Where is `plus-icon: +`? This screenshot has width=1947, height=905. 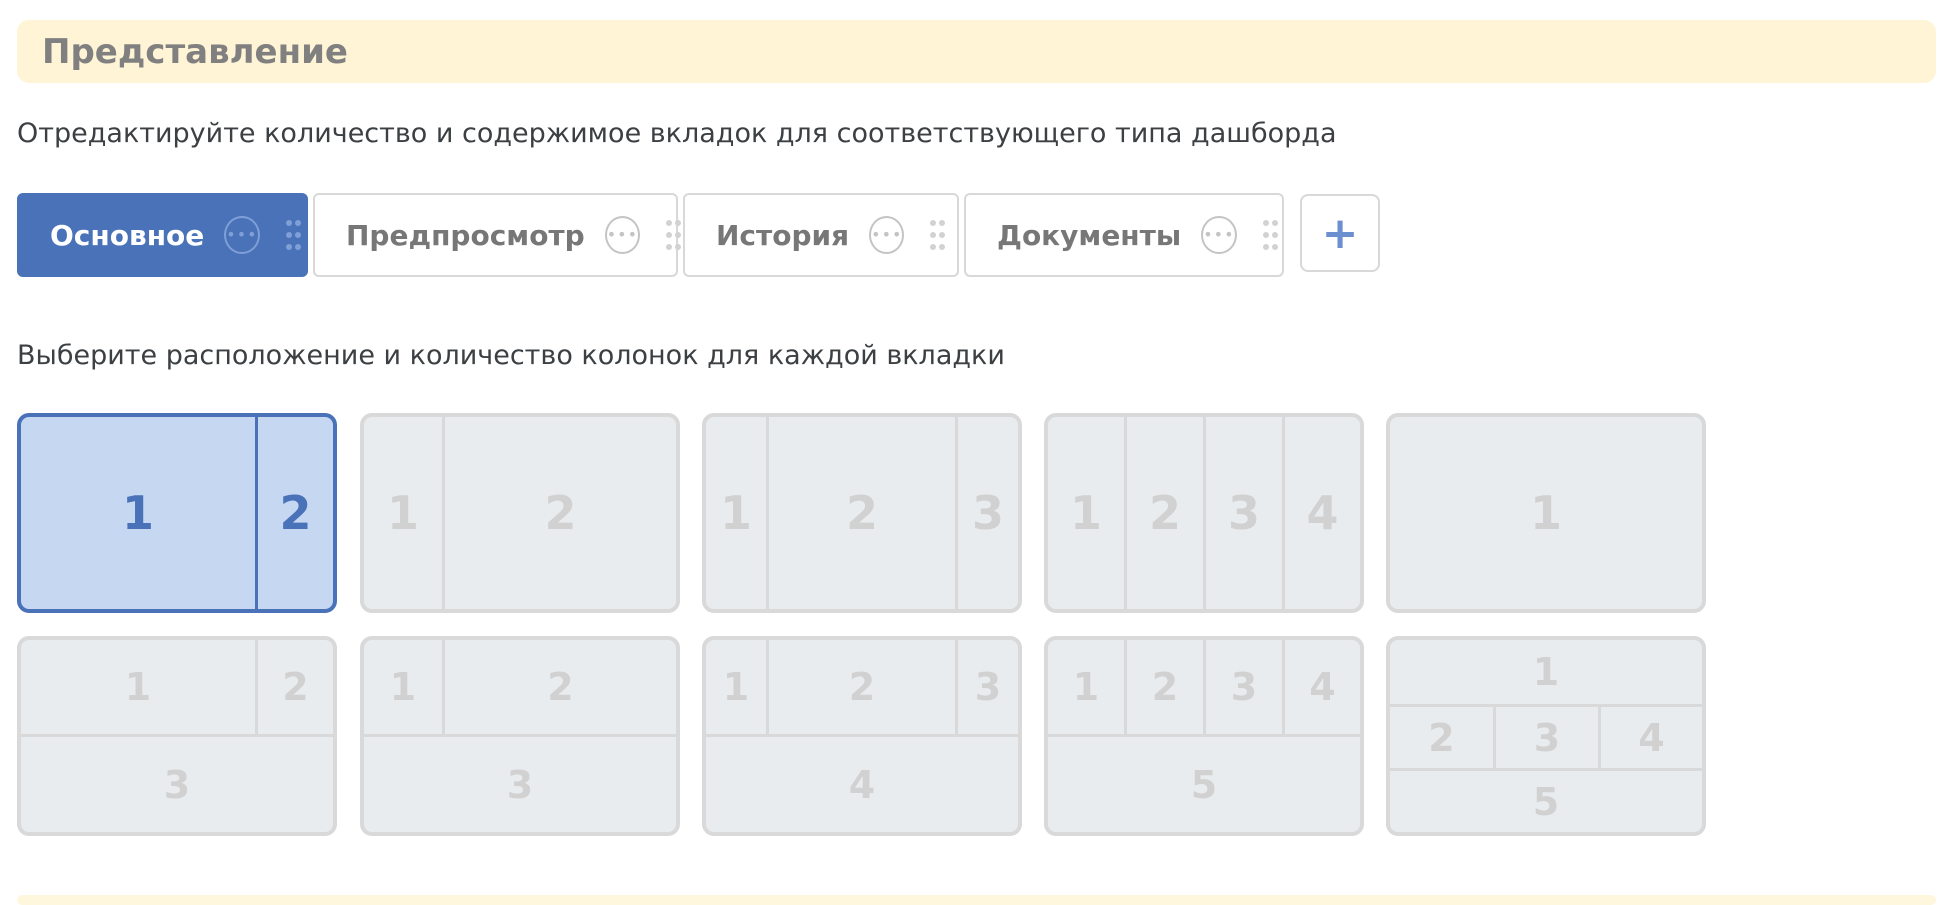 plus-icon: + is located at coordinates (1340, 233).